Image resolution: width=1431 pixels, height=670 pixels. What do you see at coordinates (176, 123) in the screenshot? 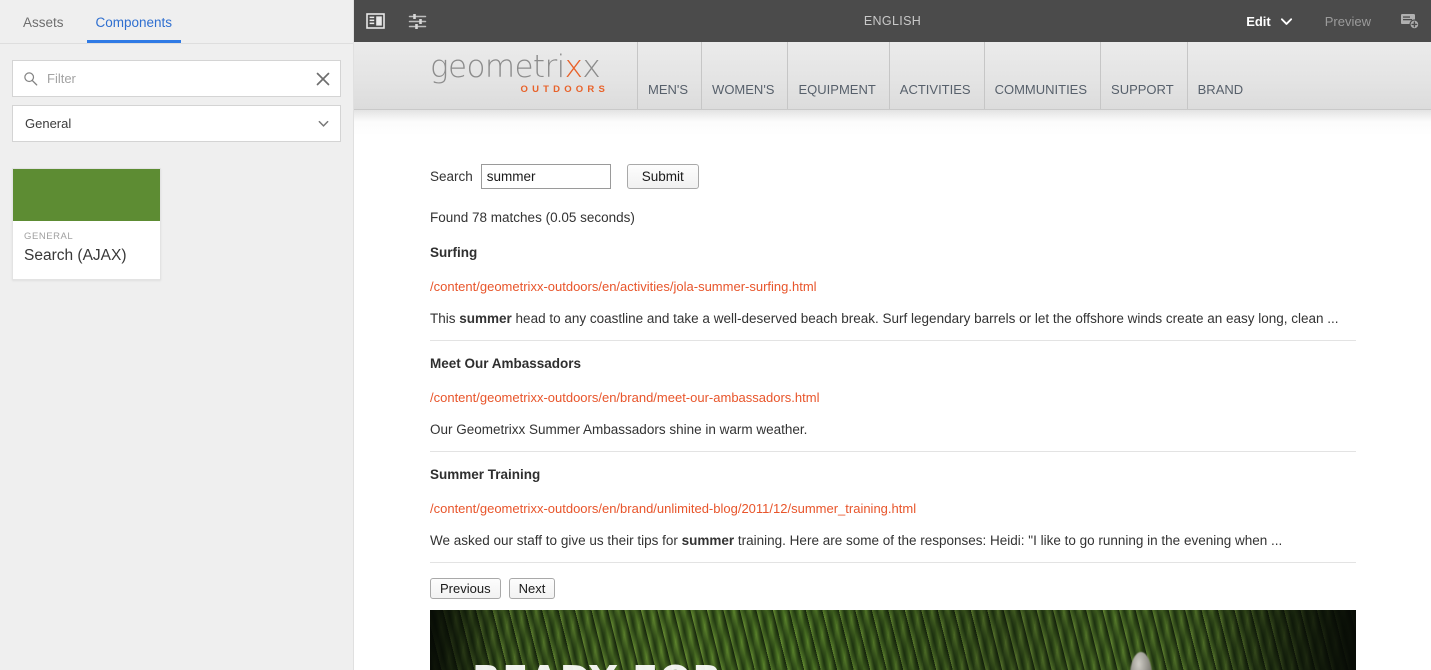
I see `component-group-select: General` at bounding box center [176, 123].